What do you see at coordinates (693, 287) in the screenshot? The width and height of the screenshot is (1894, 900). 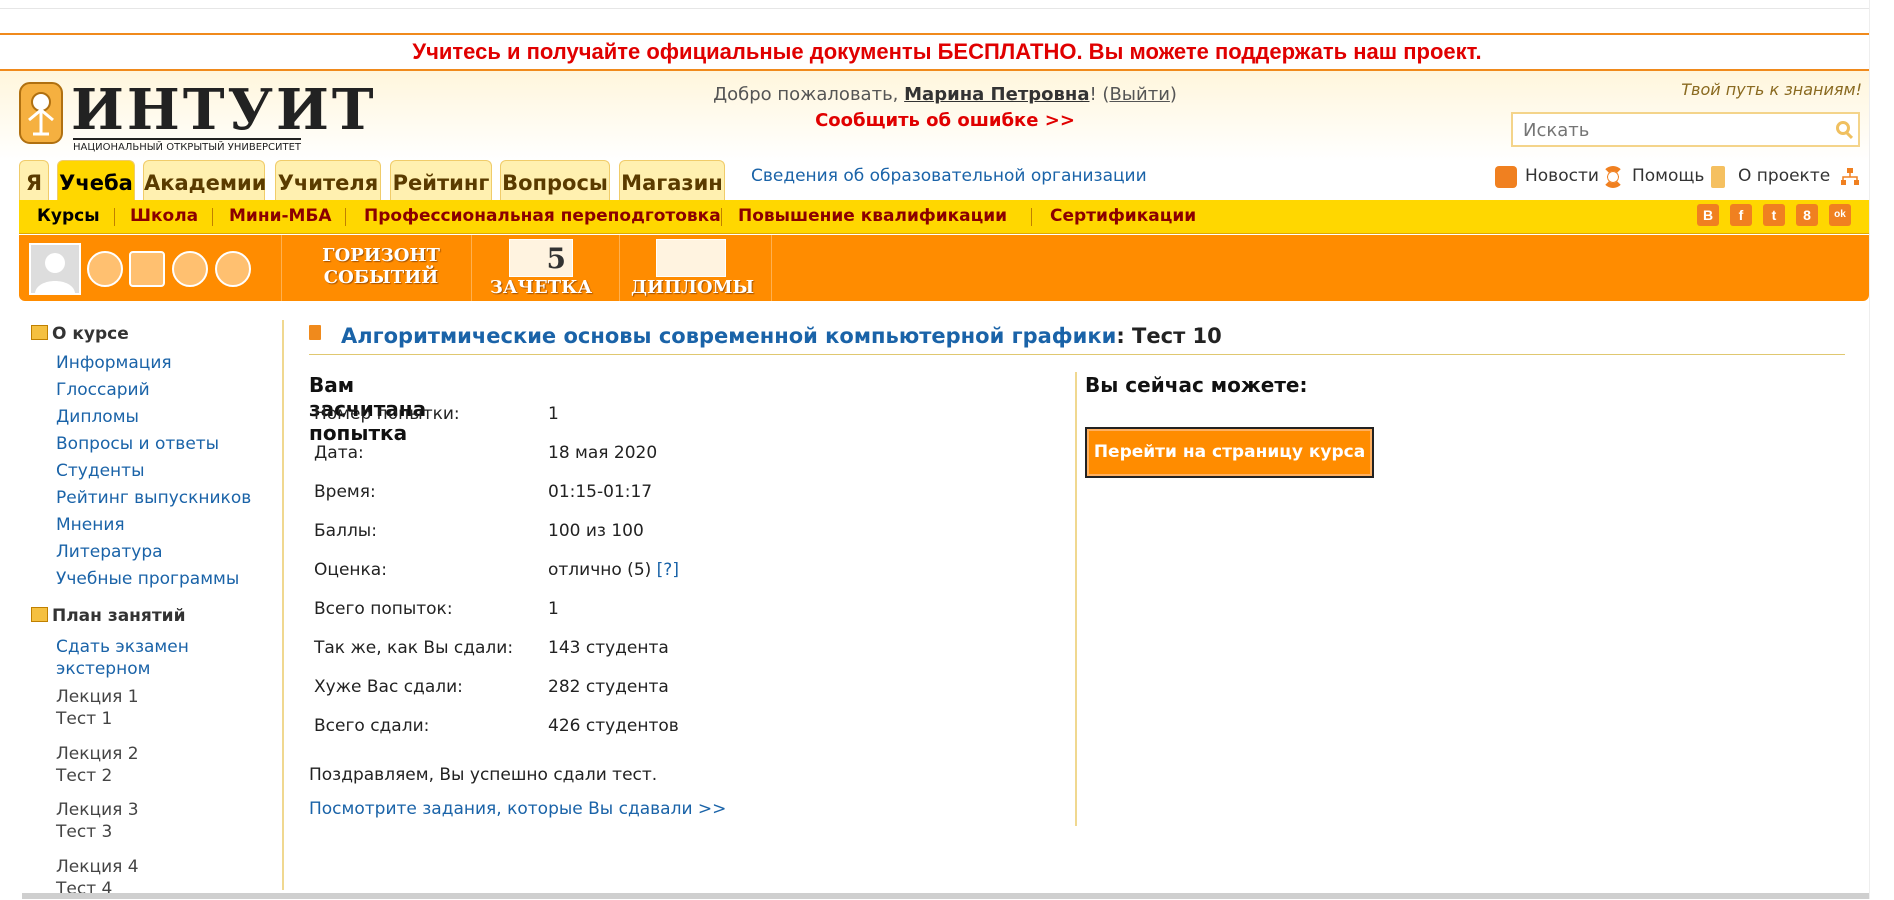 I see `diplomas-label: ДИПЛОМЫ` at bounding box center [693, 287].